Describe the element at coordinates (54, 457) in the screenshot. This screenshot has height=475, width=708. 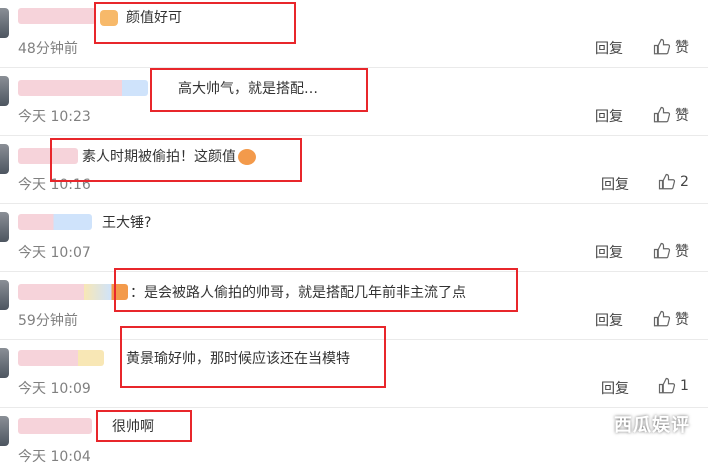
I see `comment-time: 今天 10:04` at that location.